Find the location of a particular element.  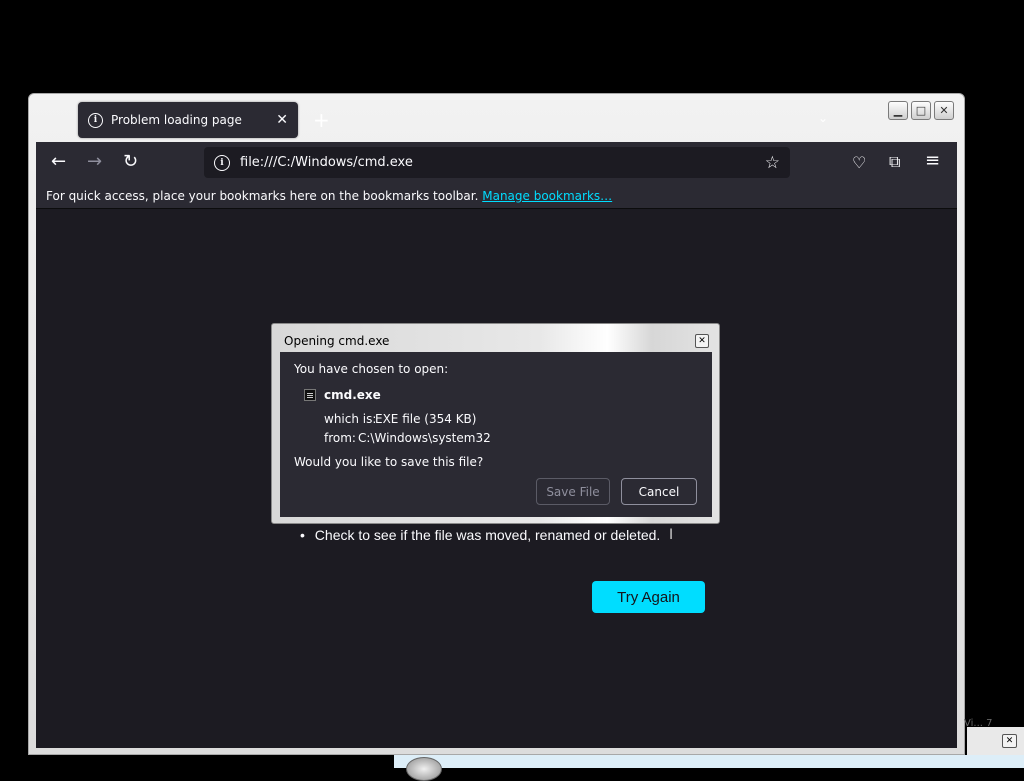

hamburger-menu-icon: ≡ is located at coordinates (932, 161).